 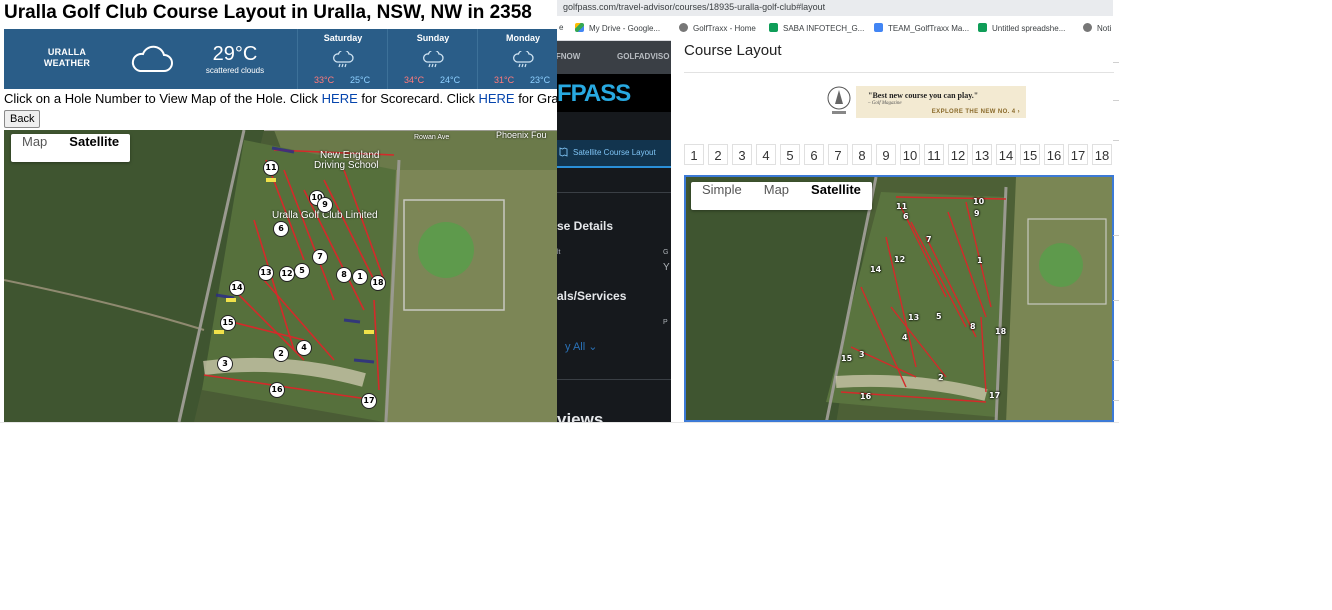 What do you see at coordinates (958, 154) in the screenshot?
I see `hole-tab: 12` at bounding box center [958, 154].